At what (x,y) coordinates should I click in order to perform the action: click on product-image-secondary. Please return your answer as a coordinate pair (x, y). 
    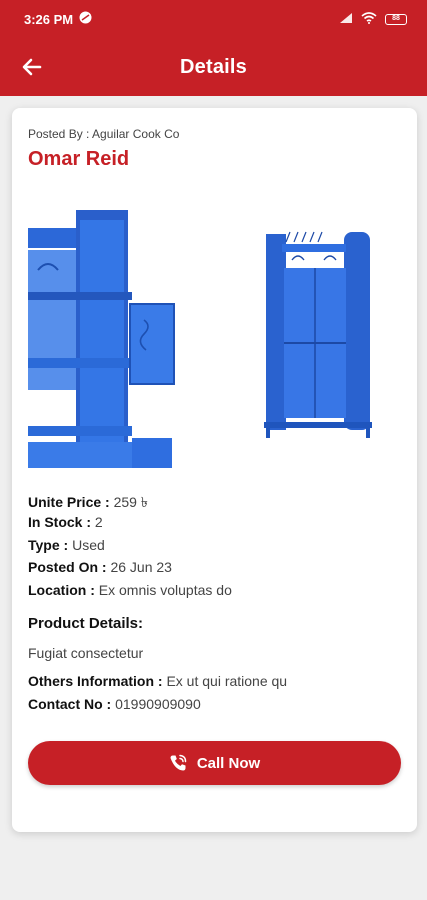
    Looking at the image, I should click on (320, 336).